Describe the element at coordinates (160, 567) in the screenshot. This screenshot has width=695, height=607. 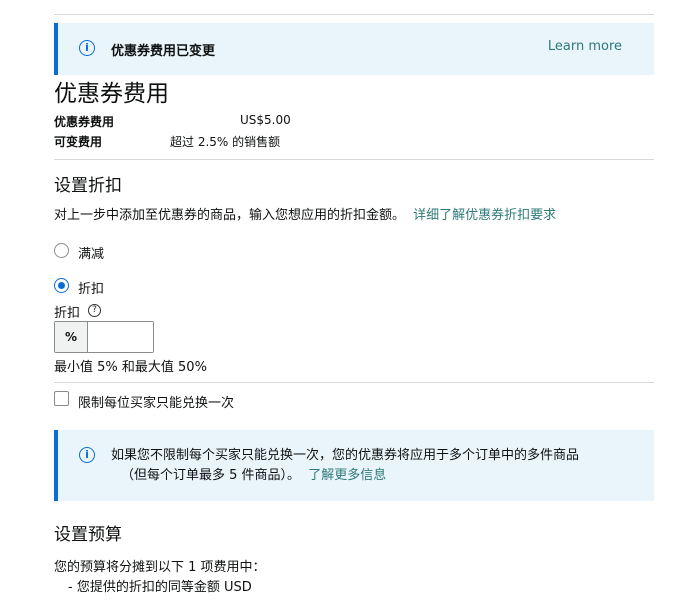
I see `budget-description: 您的预算将分摊到以下 1 项费用中：` at that location.